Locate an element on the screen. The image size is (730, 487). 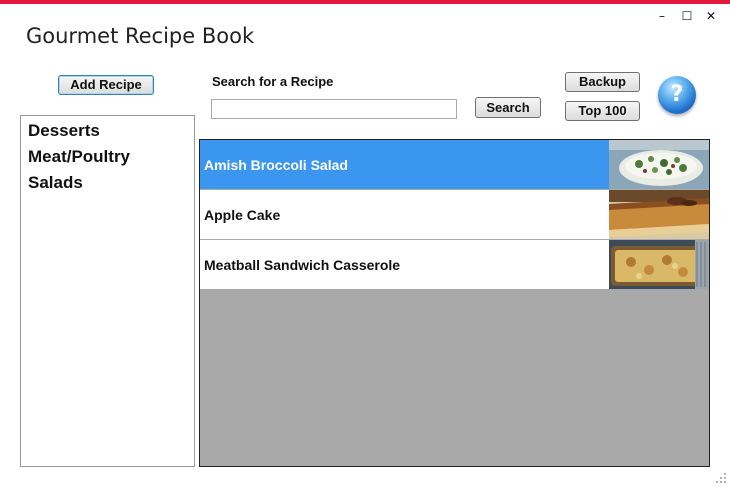
apple-cake-photo is located at coordinates (659, 214).